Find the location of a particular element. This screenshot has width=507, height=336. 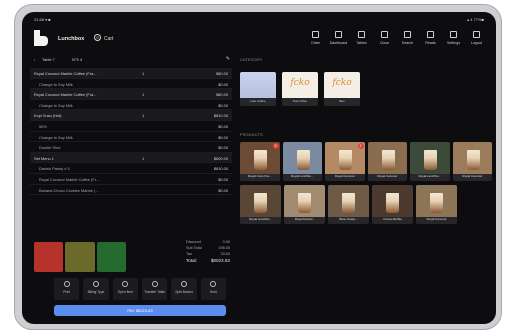

cart-icon: ⊙ is located at coordinates (97, 37).